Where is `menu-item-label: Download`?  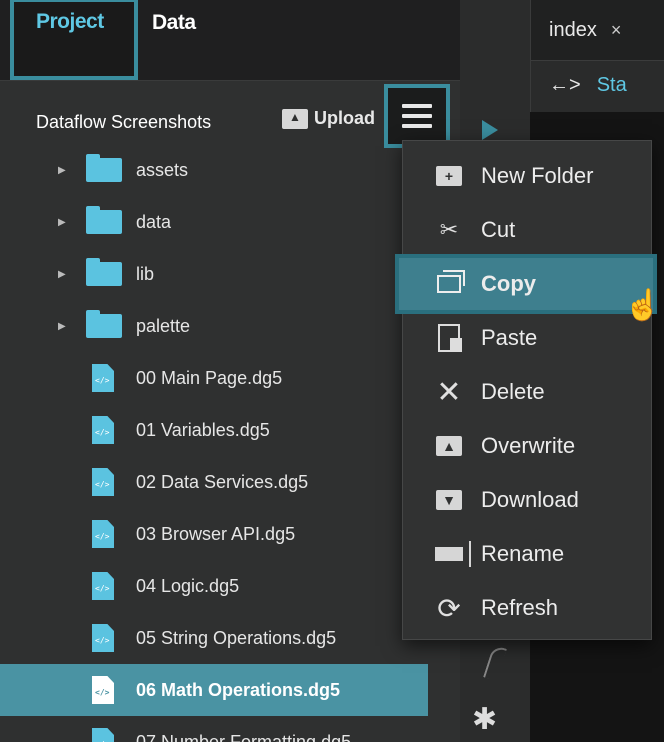 menu-item-label: Download is located at coordinates (530, 499).